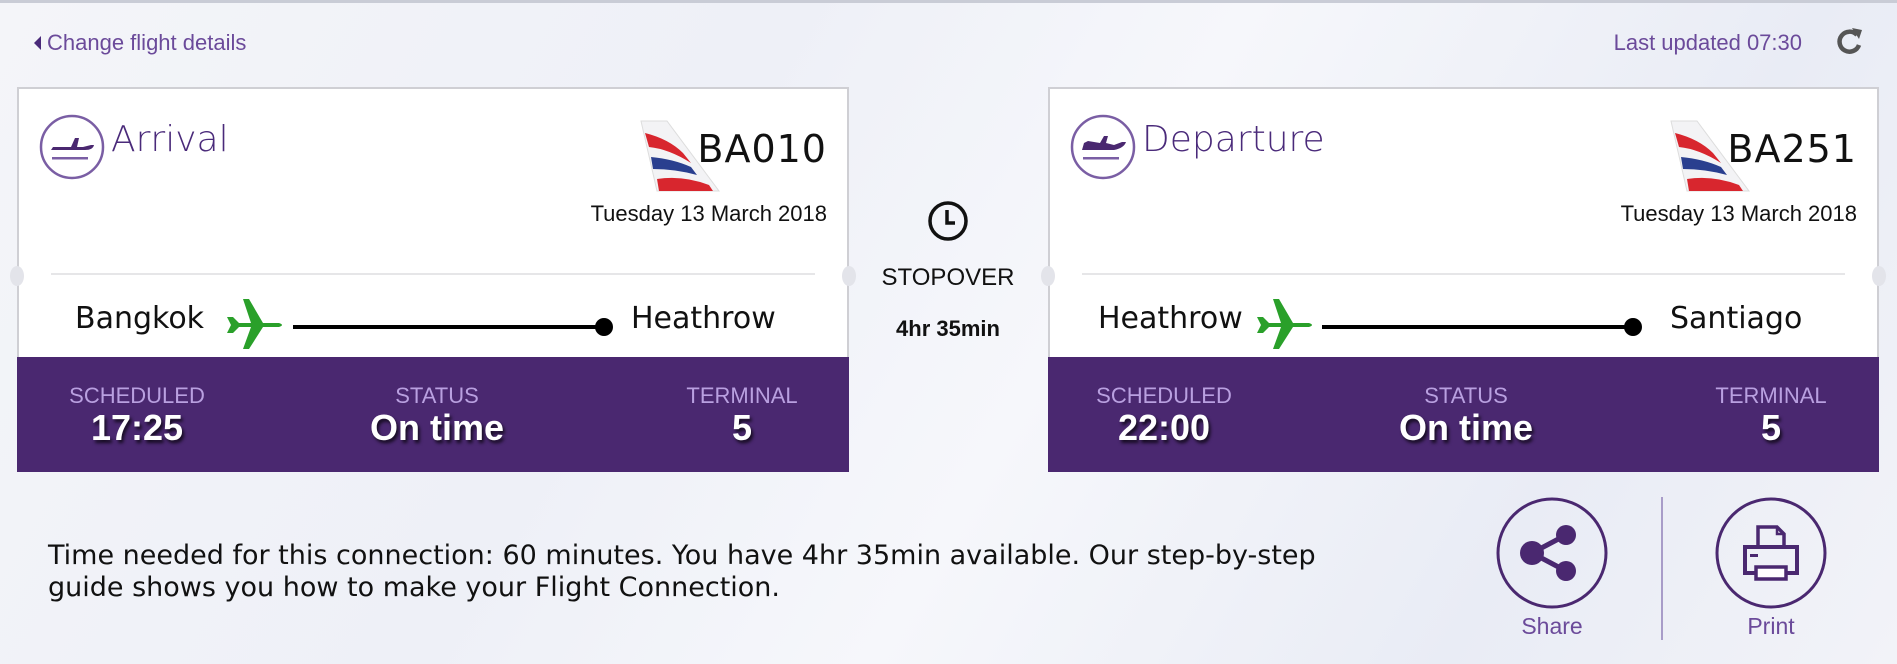 The image size is (1897, 664). What do you see at coordinates (1771, 553) in the screenshot?
I see `printer-icon` at bounding box center [1771, 553].